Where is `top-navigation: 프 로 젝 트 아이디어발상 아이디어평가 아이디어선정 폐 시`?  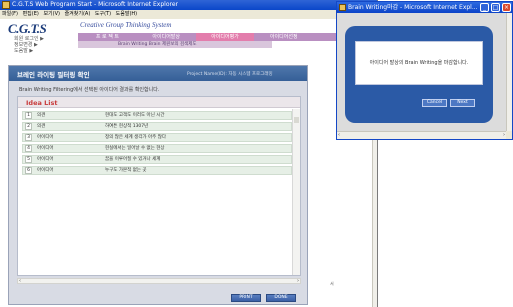
top-navigation: 프 로 젝 트 아이디어발상 아이디어평가 아이디어선정 폐 시 is located at coordinates (225, 37).